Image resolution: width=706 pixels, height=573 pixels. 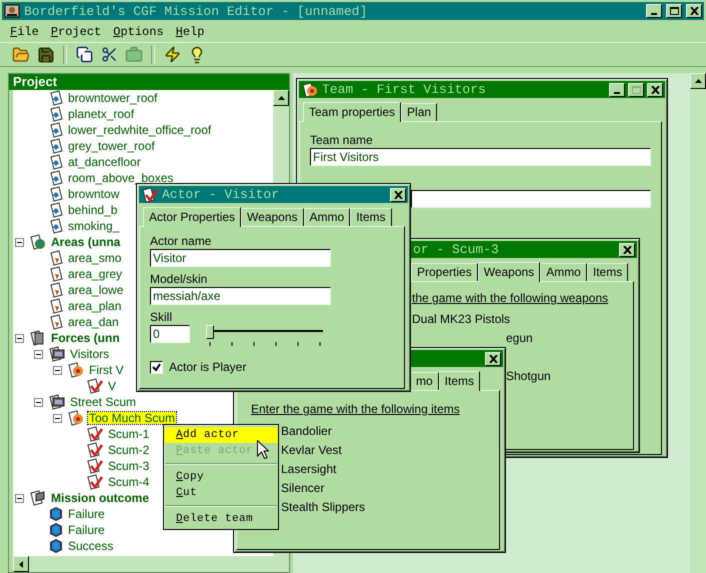 I want to click on input-field: Visitor, so click(x=240, y=258).